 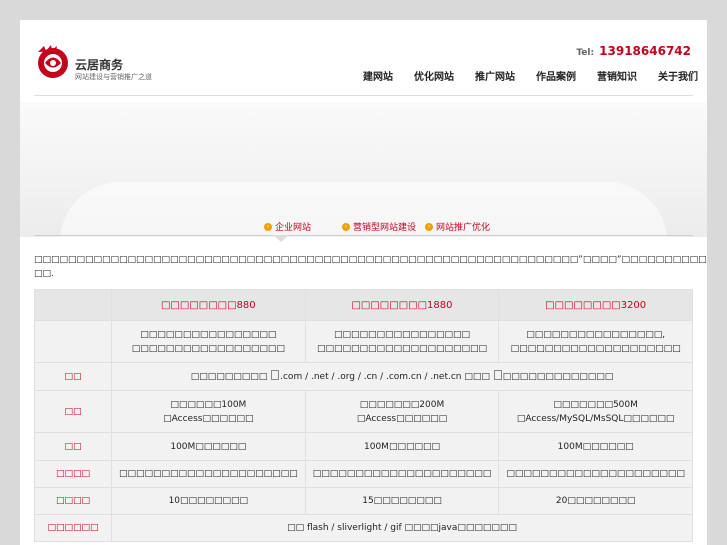 What do you see at coordinates (402, 305) in the screenshot?
I see `plan-standard-header: □□□□□□□□1880` at bounding box center [402, 305].